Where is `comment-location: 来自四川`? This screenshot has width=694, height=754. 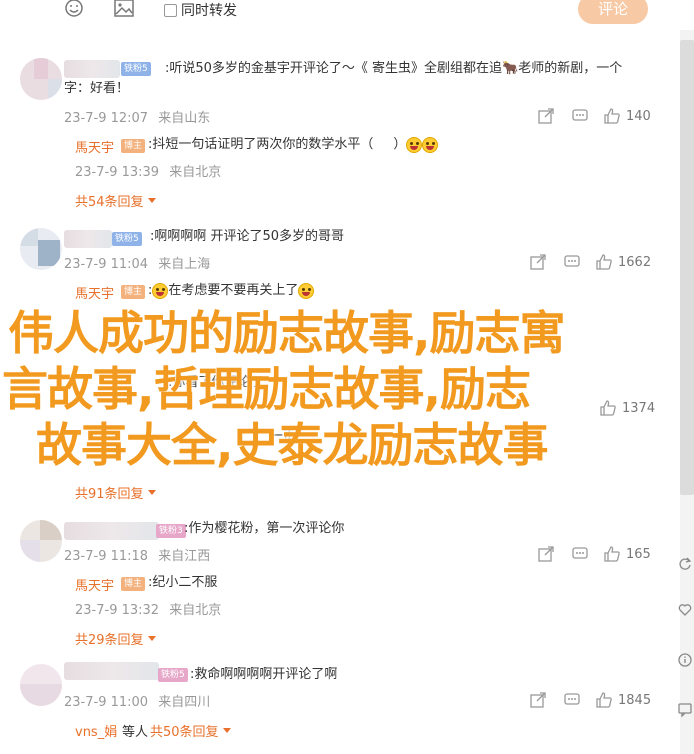
comment-location: 来自四川 is located at coordinates (184, 702).